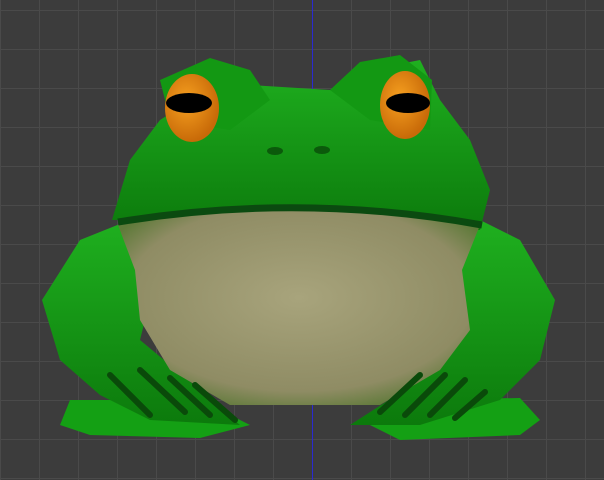 The width and height of the screenshot is (604, 480). I want to click on right-pupil, so click(408, 103).